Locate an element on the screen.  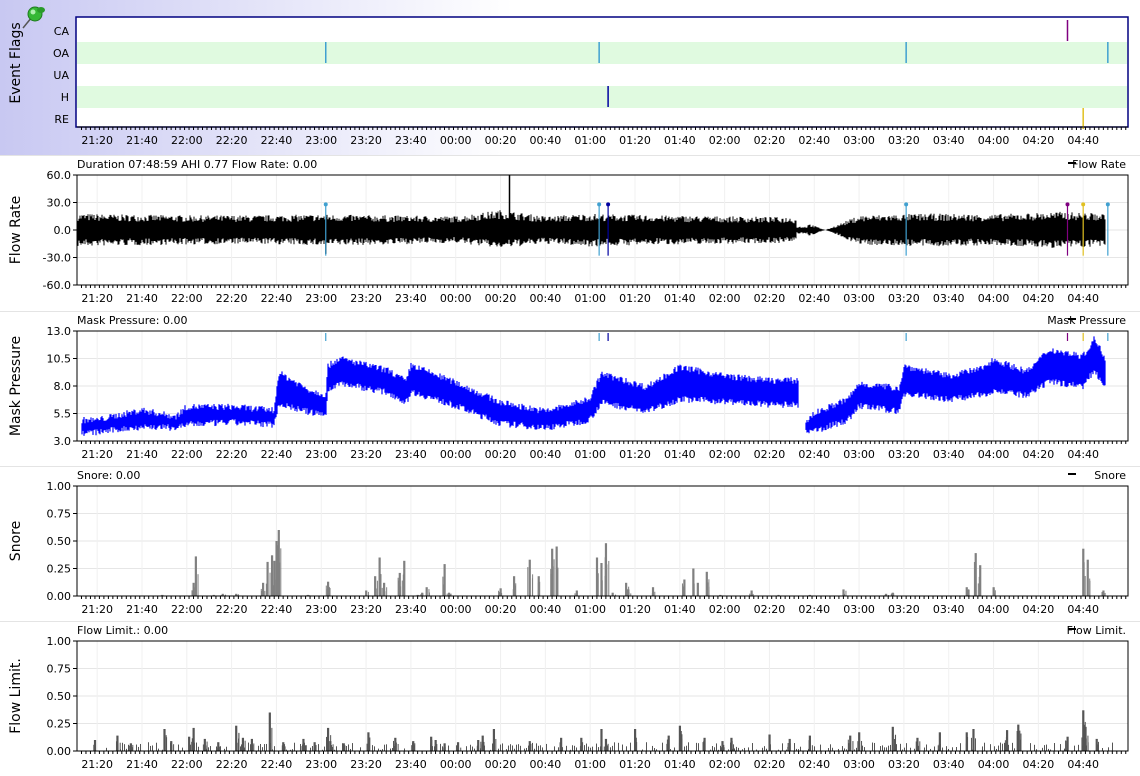
x-tick-label: 04:40 is located at coordinates (1083, 609).